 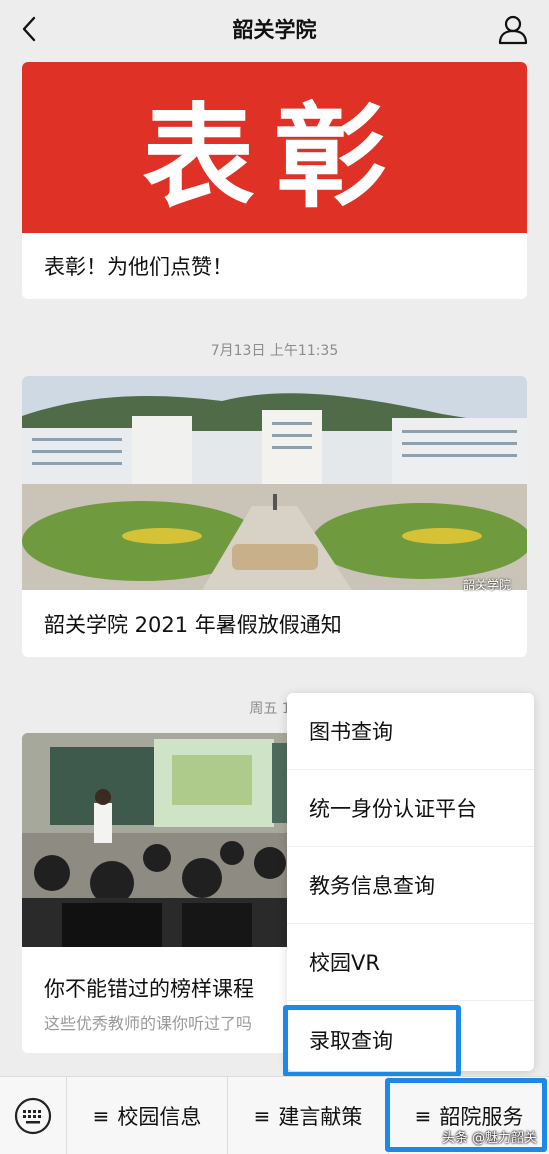 I want to click on tab-campus-info: ≡ 校园信息, so click(x=146, y=1115).